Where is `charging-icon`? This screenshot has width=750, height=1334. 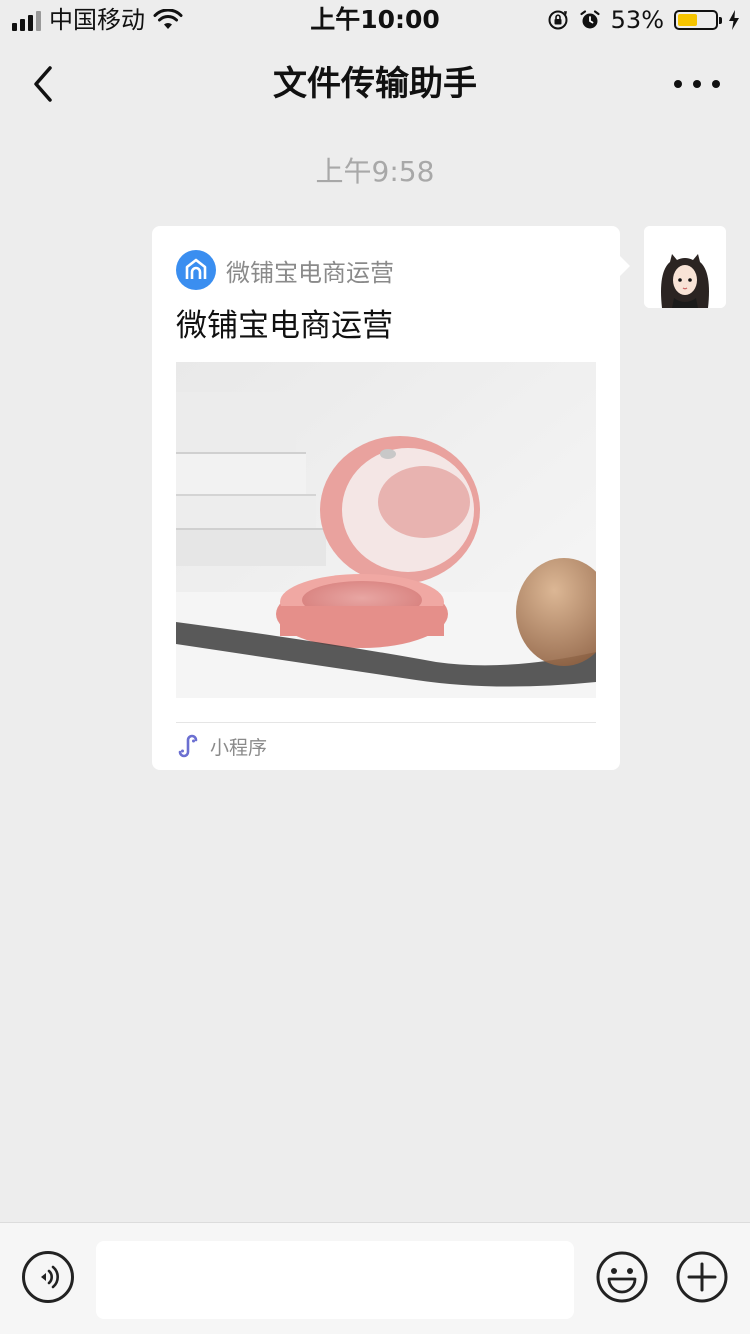
charging-icon is located at coordinates (734, 20).